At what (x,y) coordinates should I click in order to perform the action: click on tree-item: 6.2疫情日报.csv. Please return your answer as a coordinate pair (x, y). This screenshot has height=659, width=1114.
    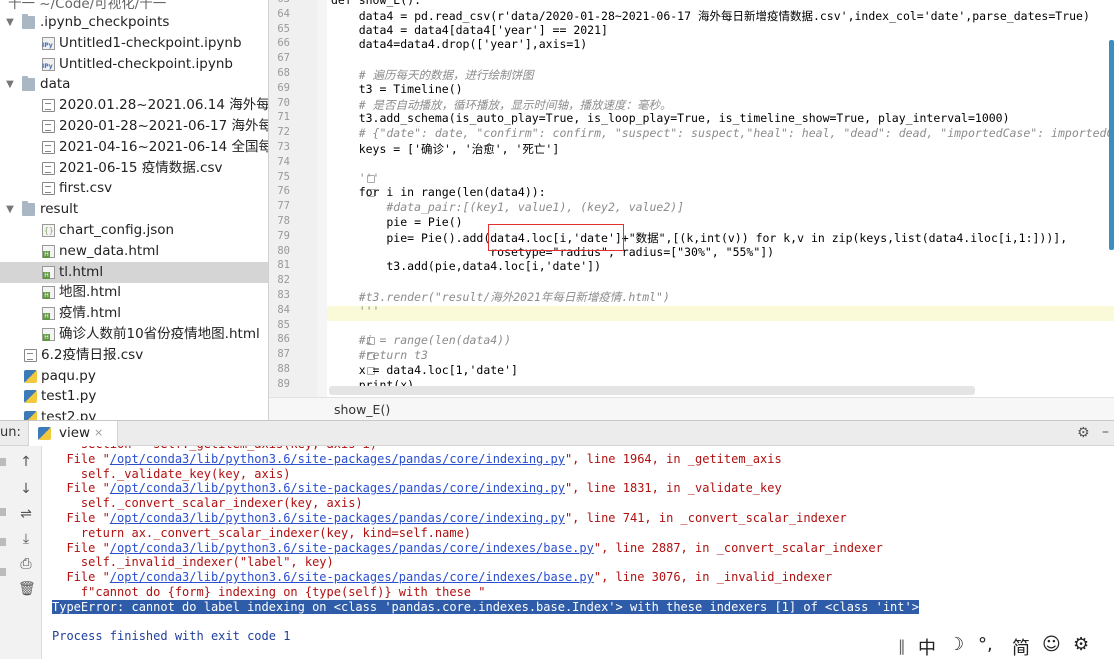
    Looking at the image, I should click on (134, 355).